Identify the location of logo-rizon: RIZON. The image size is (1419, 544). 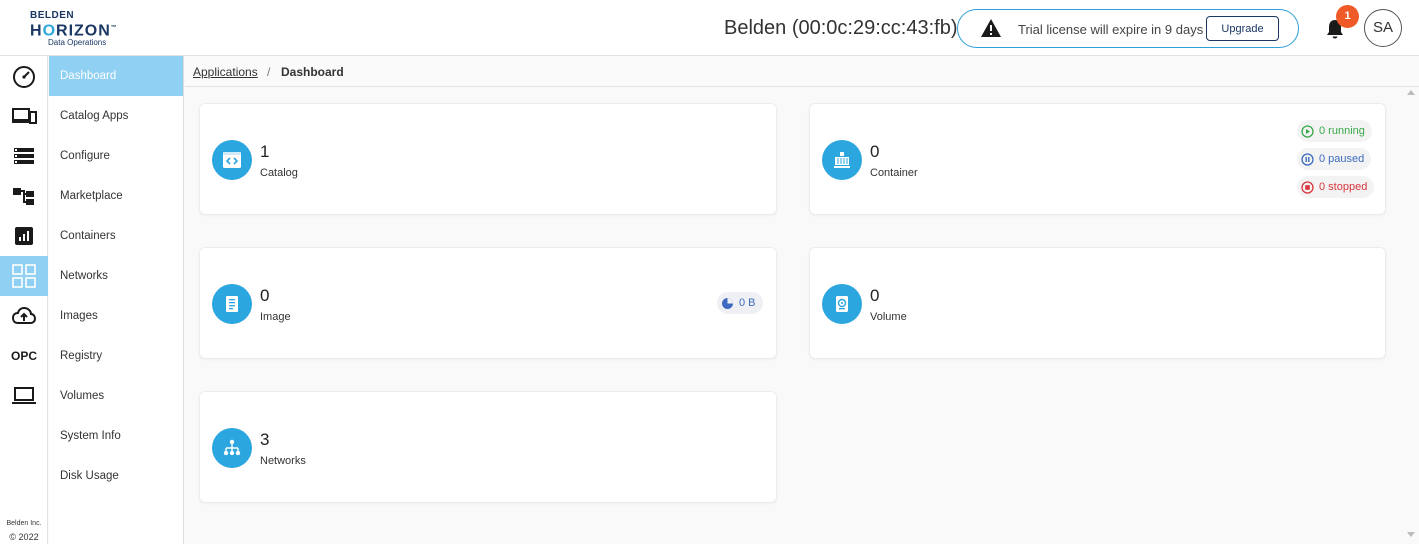
(83, 31).